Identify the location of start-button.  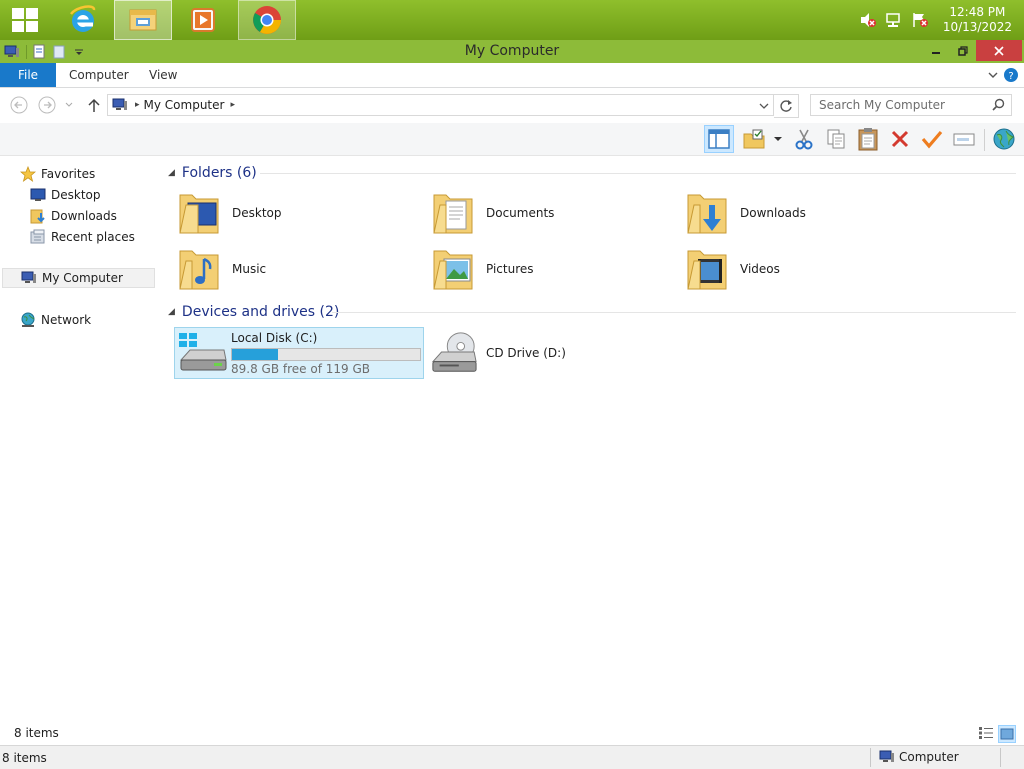
(25, 20).